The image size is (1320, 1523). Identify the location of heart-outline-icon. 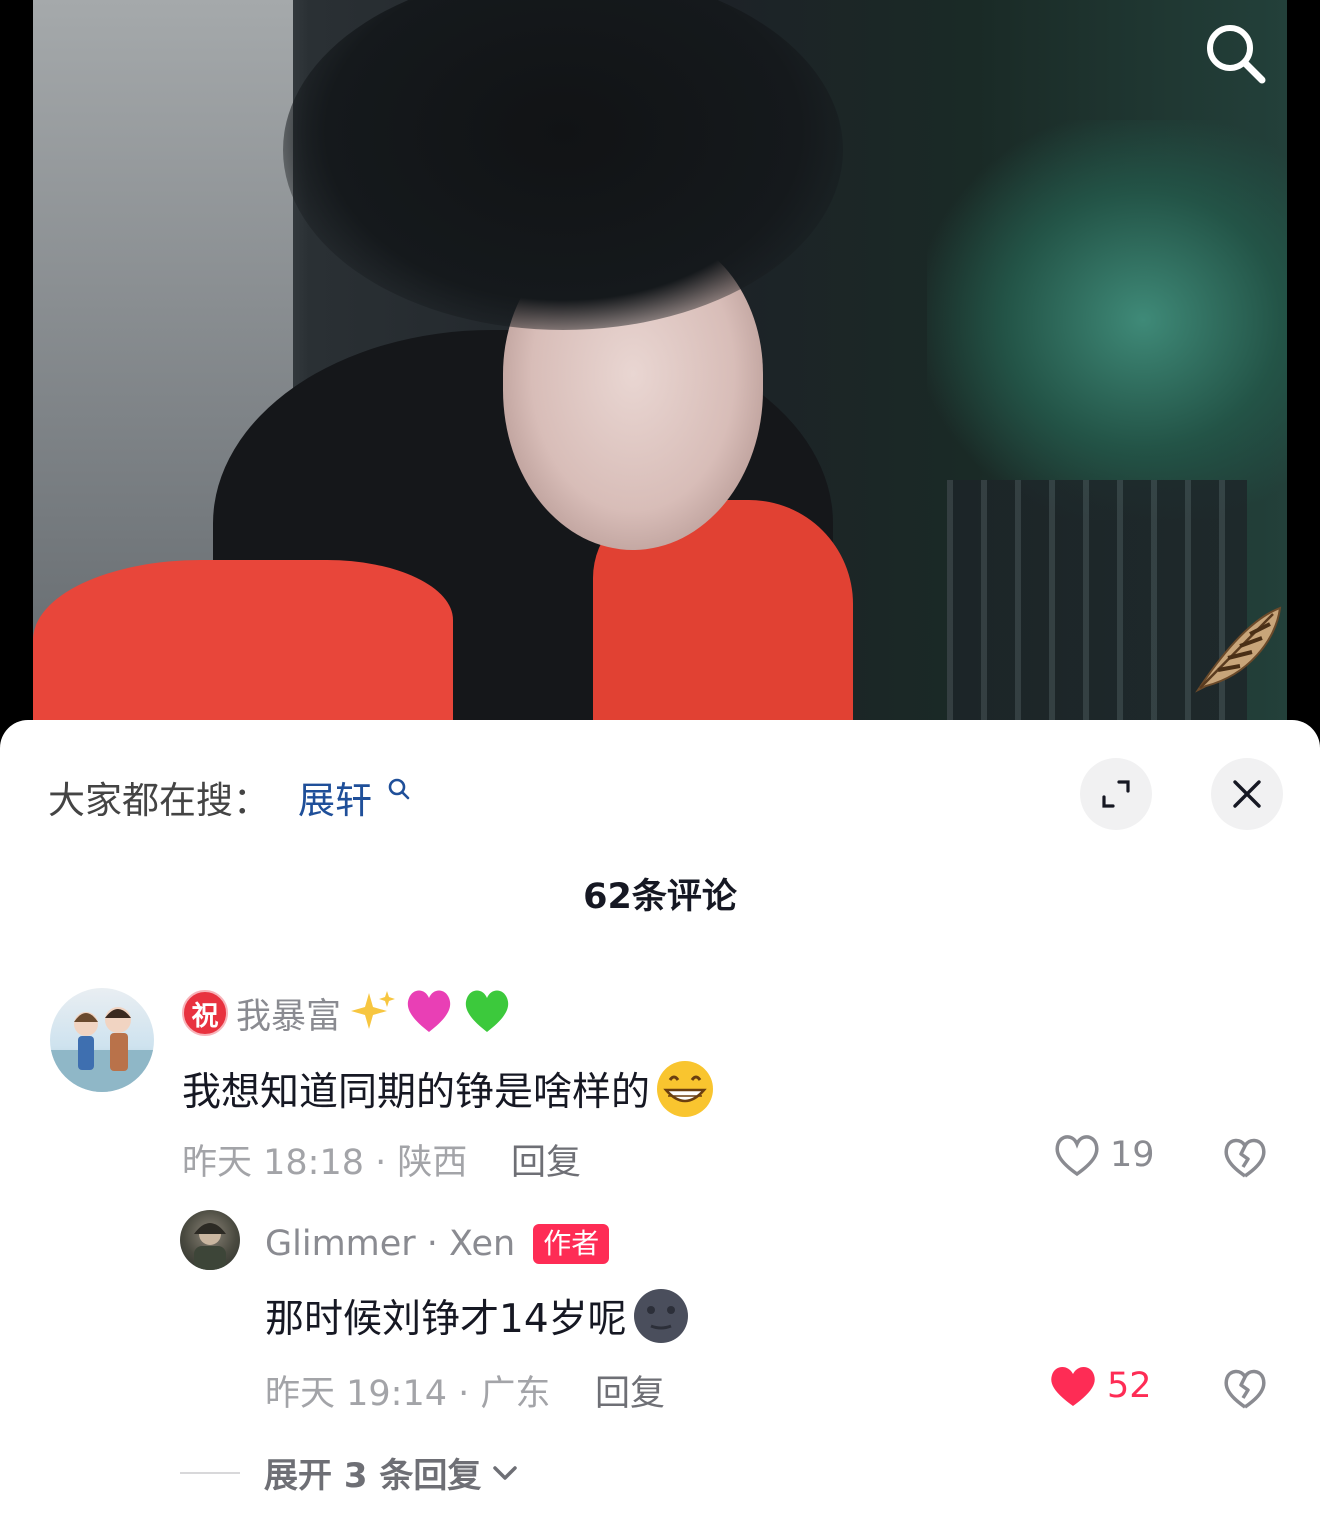
(1077, 1156).